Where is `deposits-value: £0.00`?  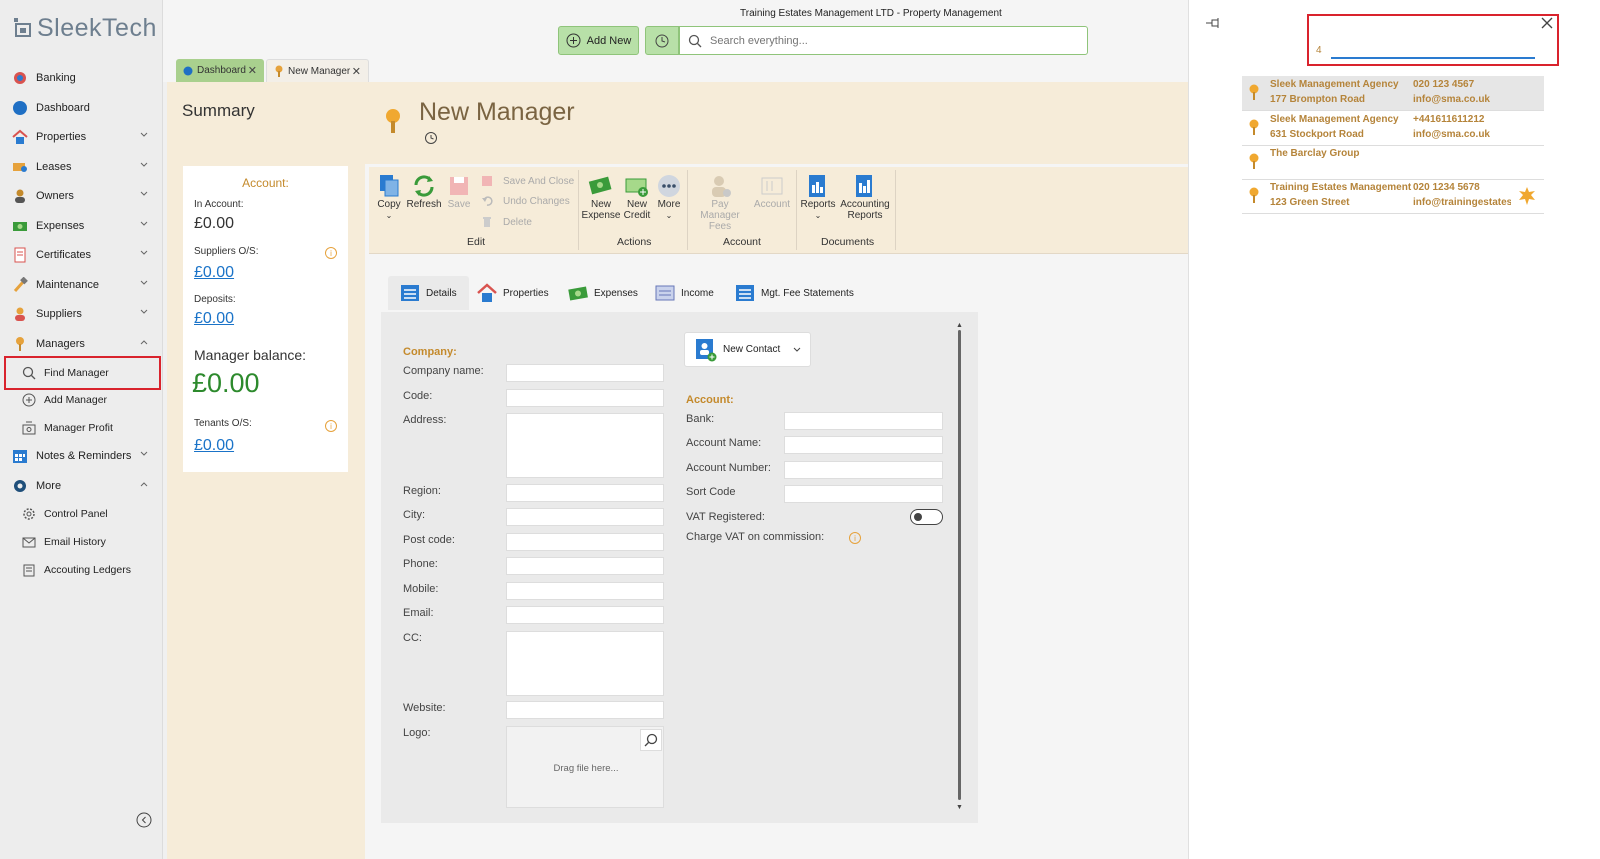 deposits-value: £0.00 is located at coordinates (214, 319).